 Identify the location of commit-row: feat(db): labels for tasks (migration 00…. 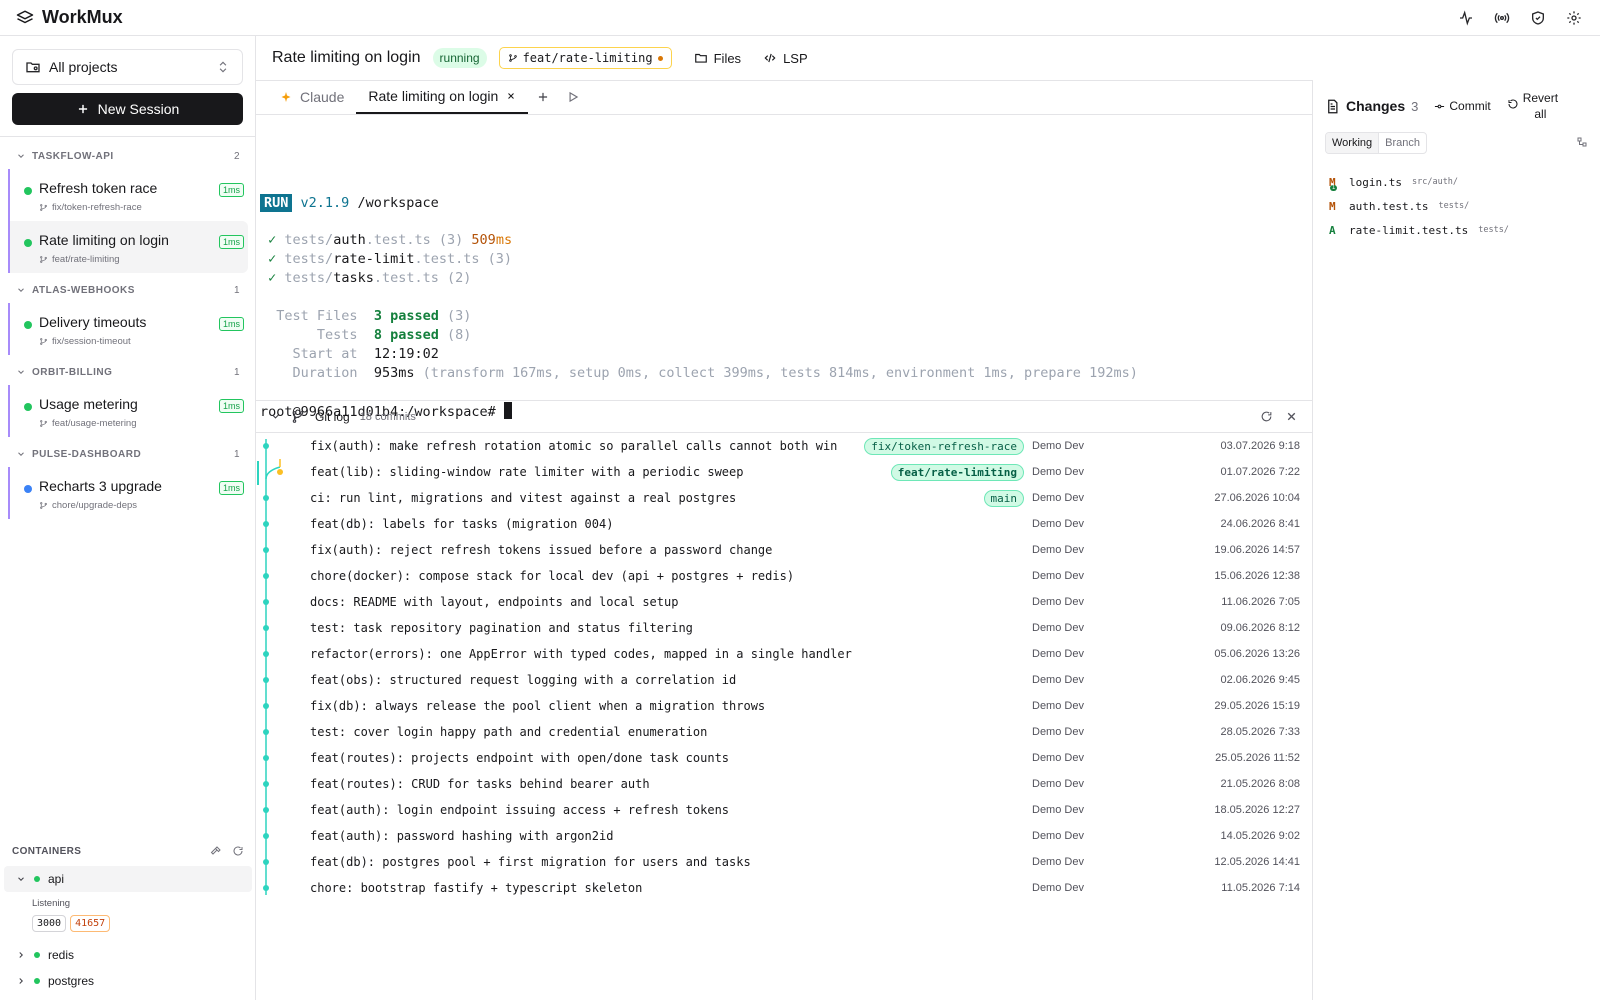
(784, 524).